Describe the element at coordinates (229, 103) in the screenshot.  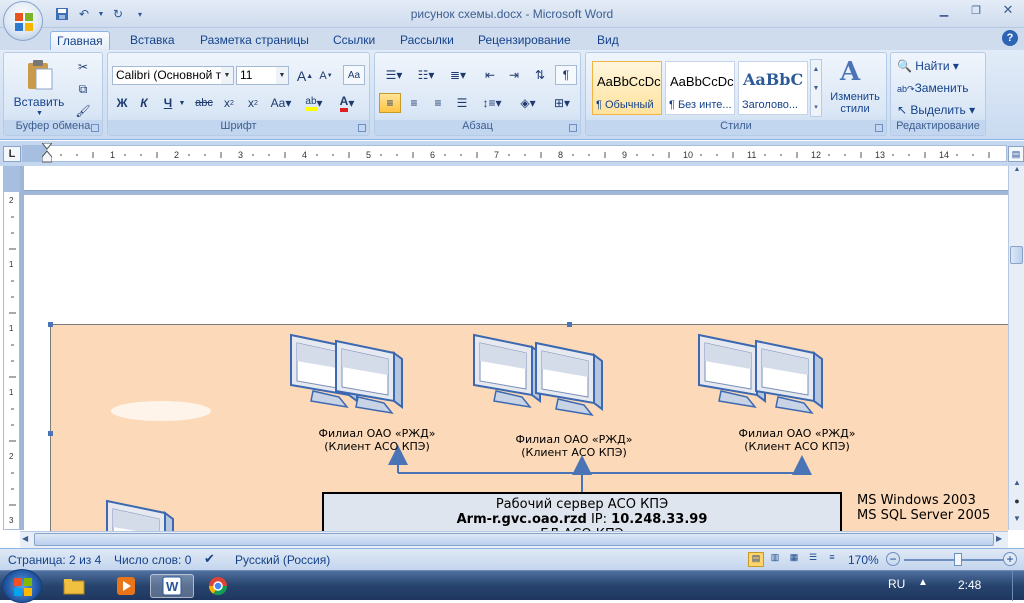
I see `subscript-icon: x2` at that location.